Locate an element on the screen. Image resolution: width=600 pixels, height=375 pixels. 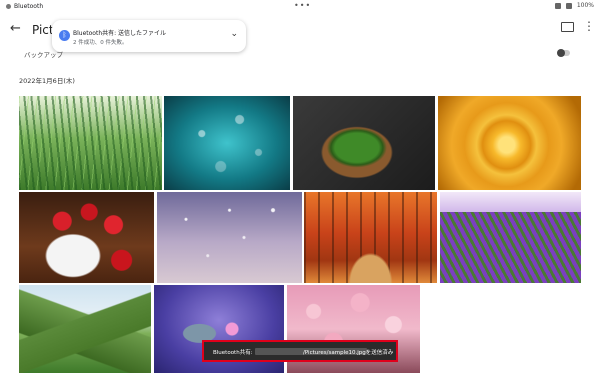
photo-grass is located at coordinates (90, 143).